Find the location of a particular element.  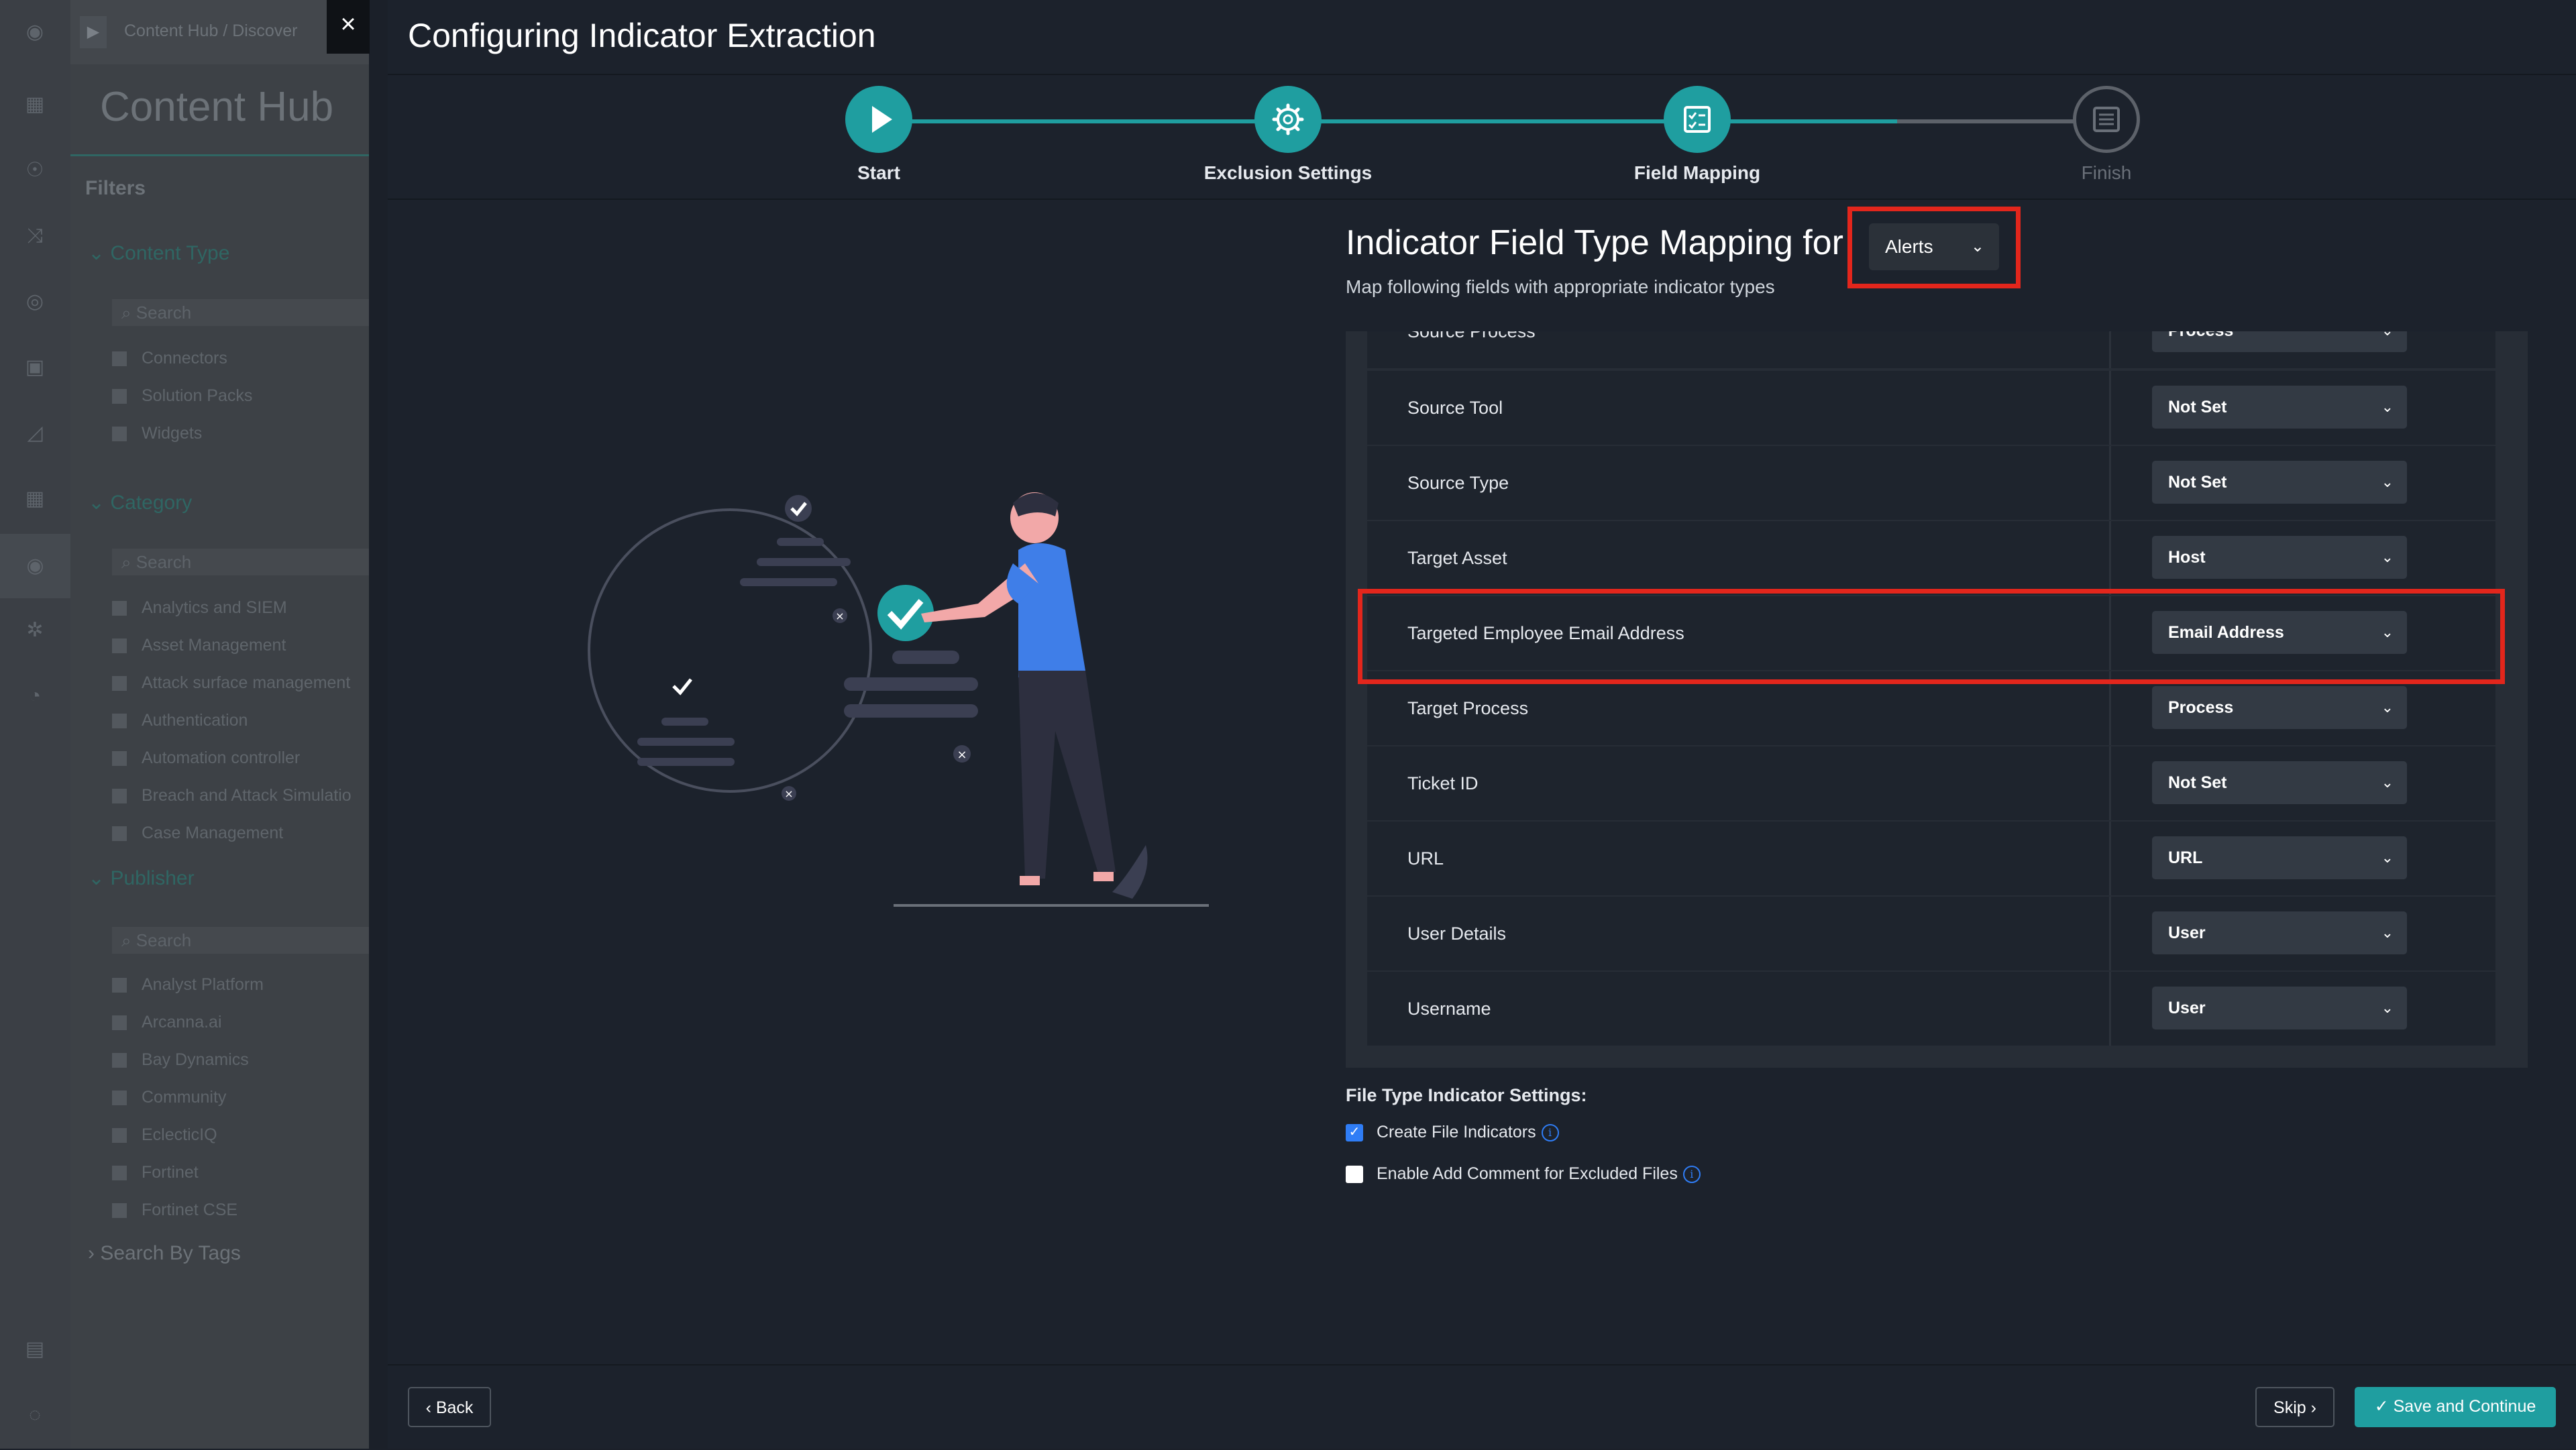

back-button: ‹ Back is located at coordinates (449, 1407).